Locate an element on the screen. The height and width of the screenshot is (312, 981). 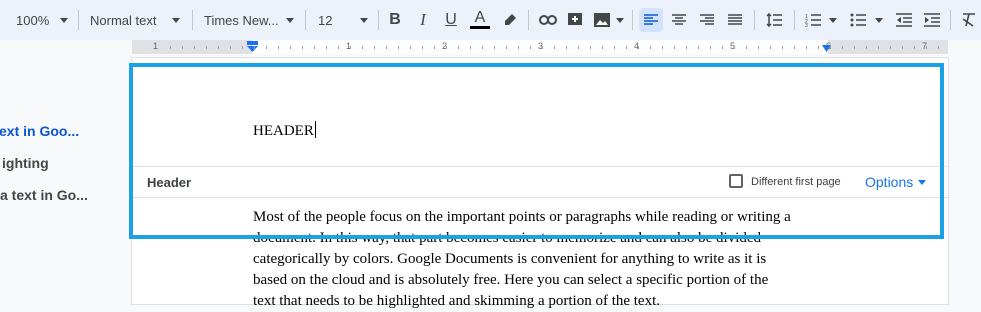
ruler: 1 1 2 3 4 5 6 7 is located at coordinates (490, 47).